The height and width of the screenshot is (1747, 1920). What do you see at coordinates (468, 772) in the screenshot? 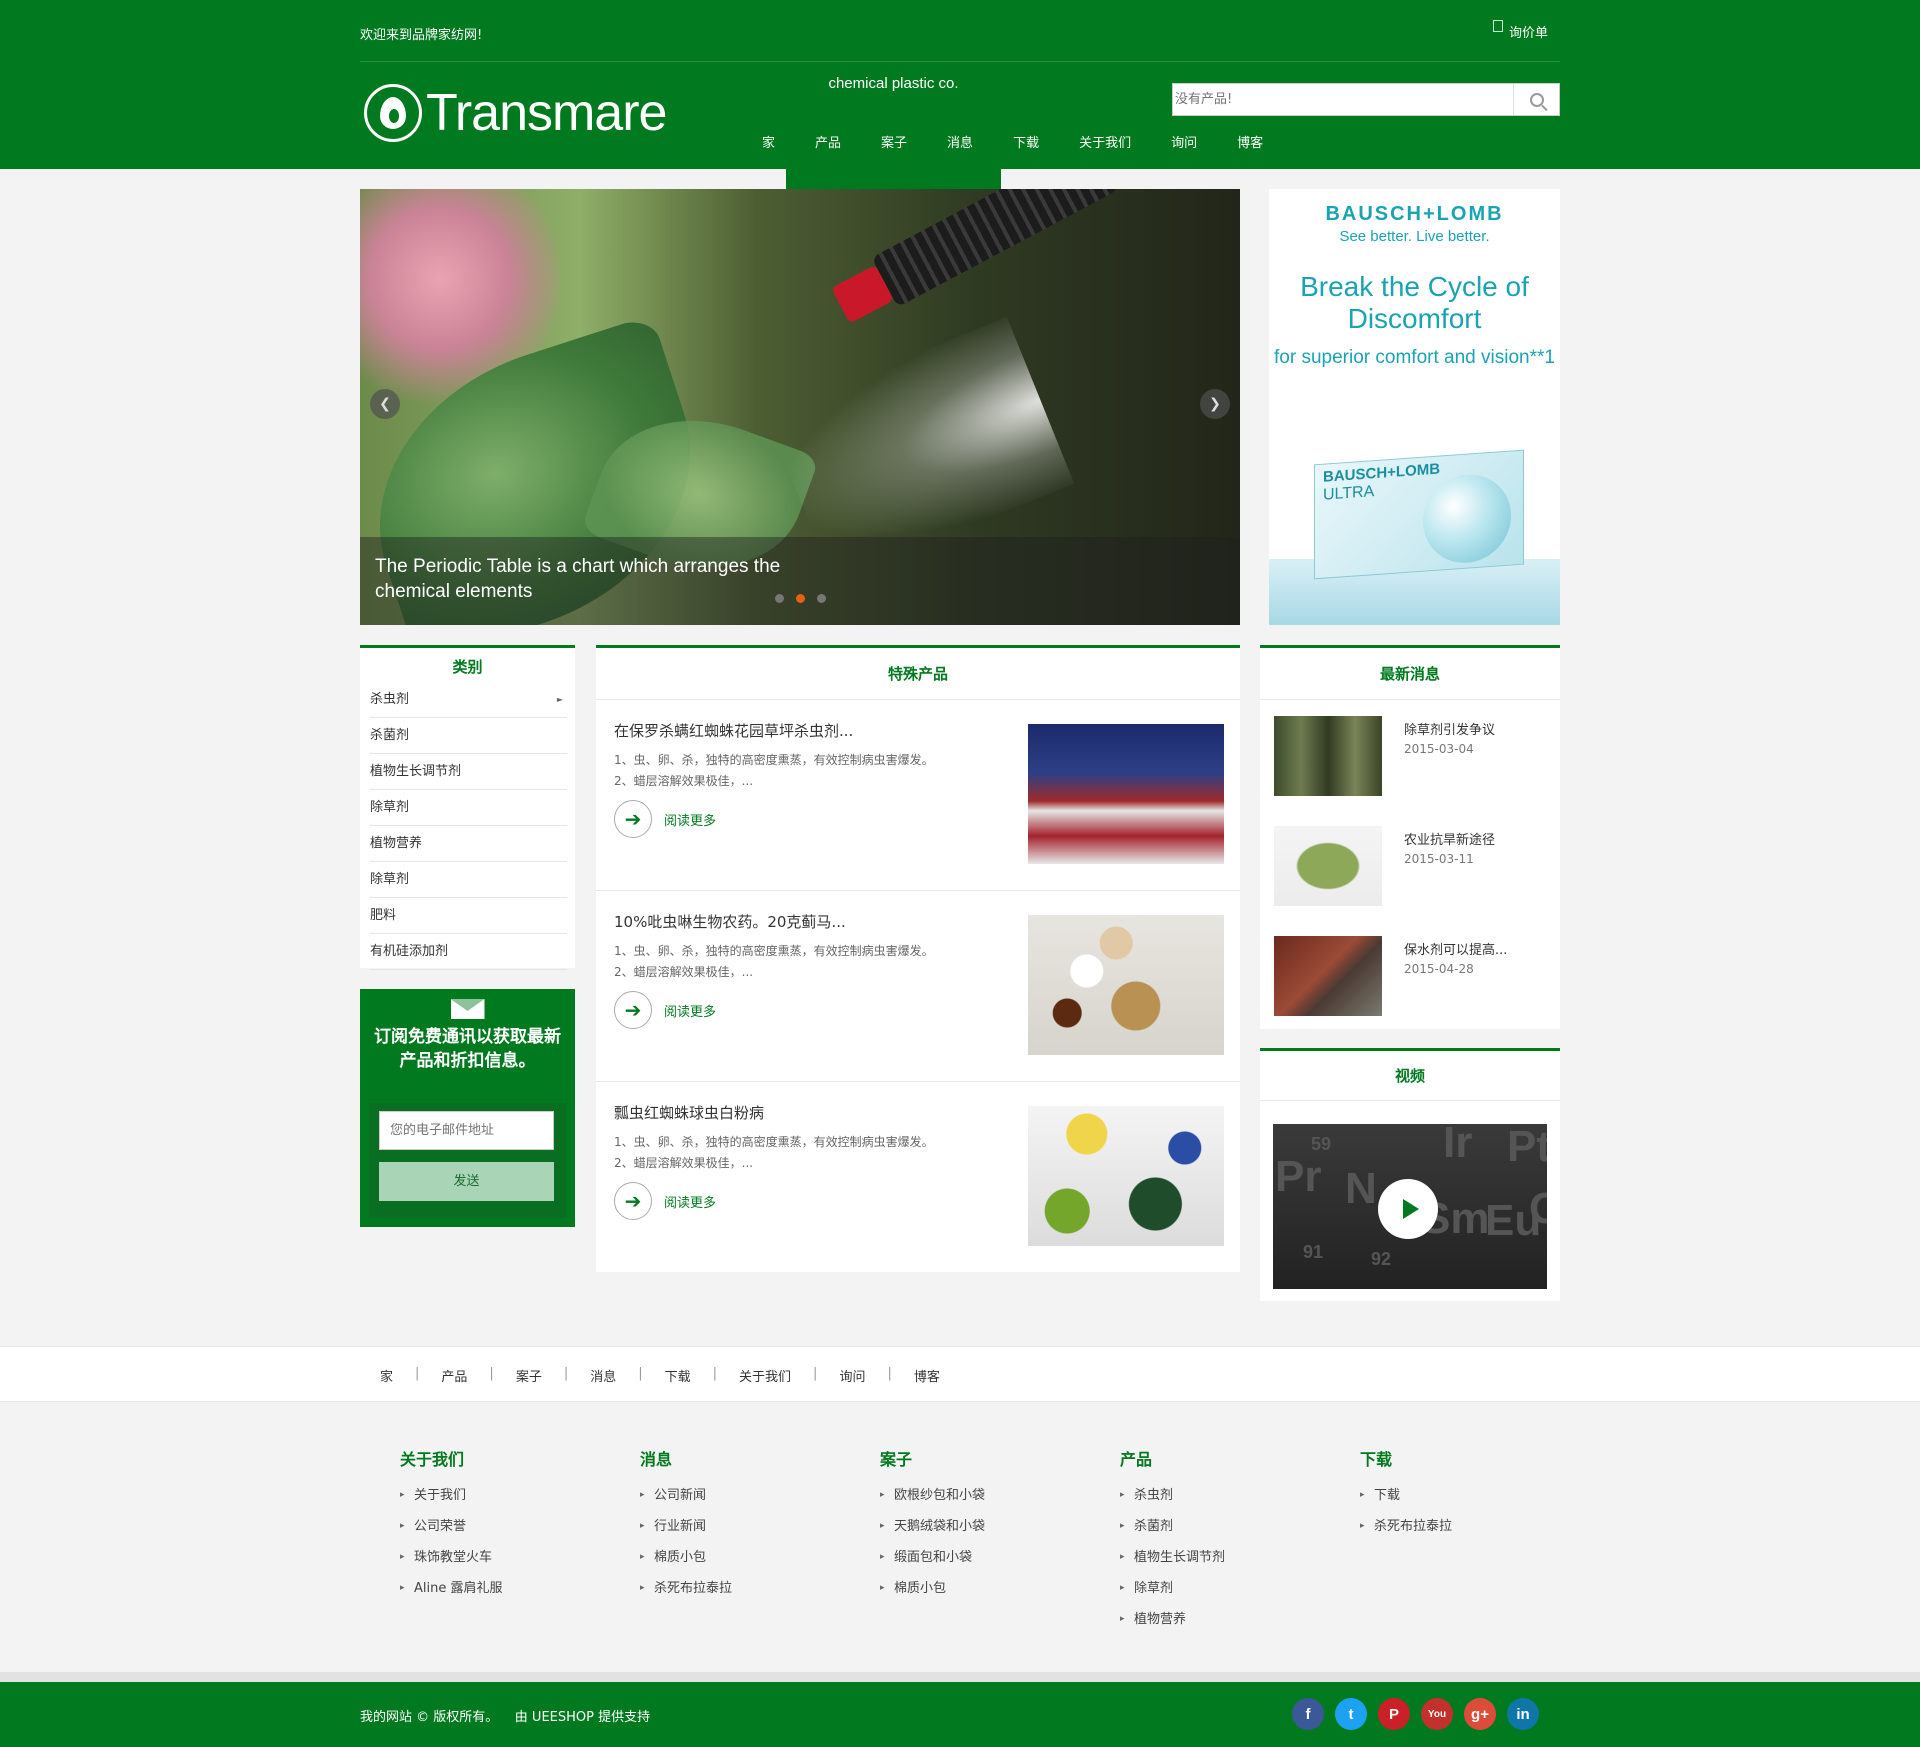
I see `category-item: 植物生长调节剂` at bounding box center [468, 772].